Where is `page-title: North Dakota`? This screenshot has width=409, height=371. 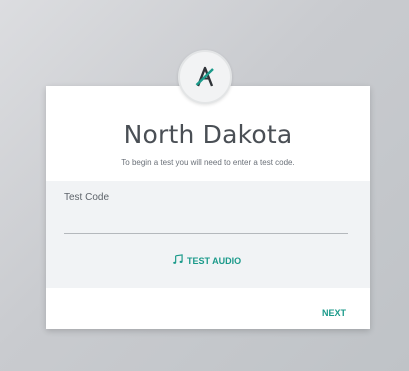 page-title: North Dakota is located at coordinates (208, 134).